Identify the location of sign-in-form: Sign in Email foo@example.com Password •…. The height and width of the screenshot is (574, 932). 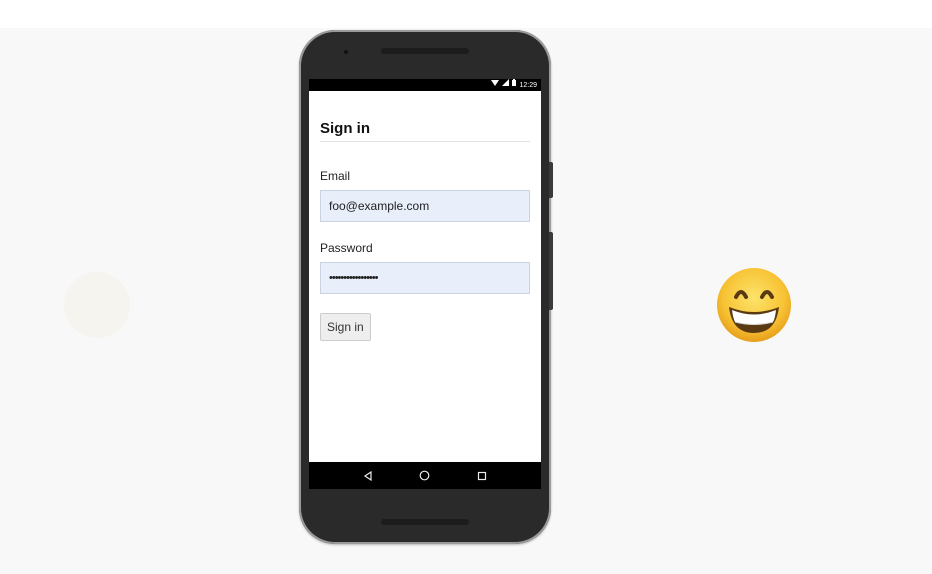
(425, 230).